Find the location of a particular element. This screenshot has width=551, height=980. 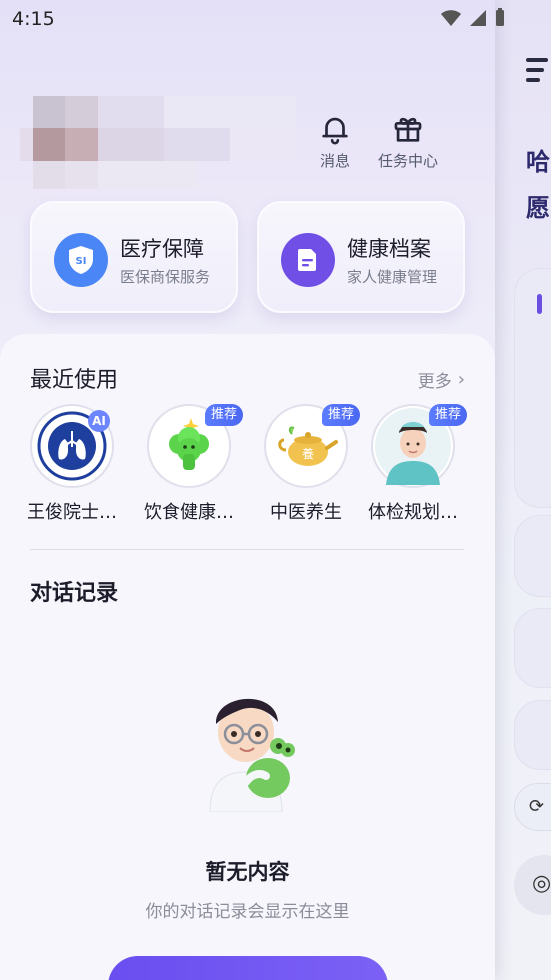

health-records-card: 健康档案 家人健康管理 is located at coordinates (361, 257).